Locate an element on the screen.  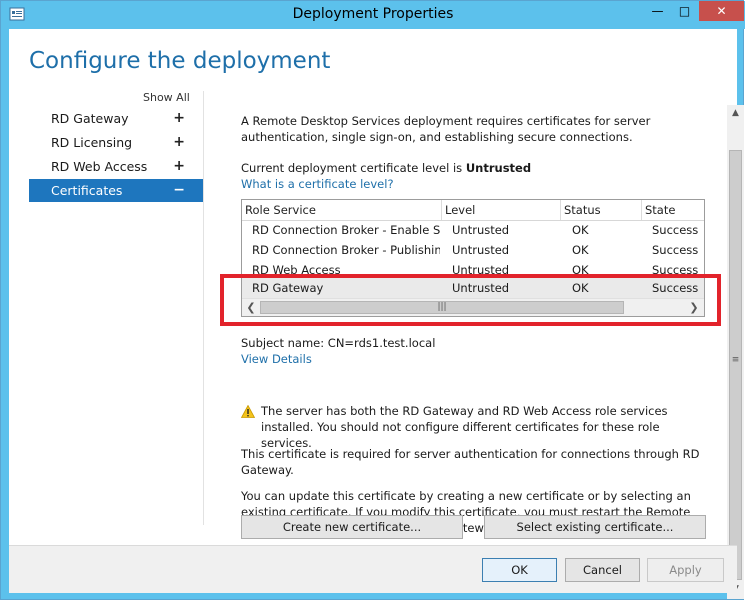
vertical-scroll-thumb: ≡ is located at coordinates (735, 365).